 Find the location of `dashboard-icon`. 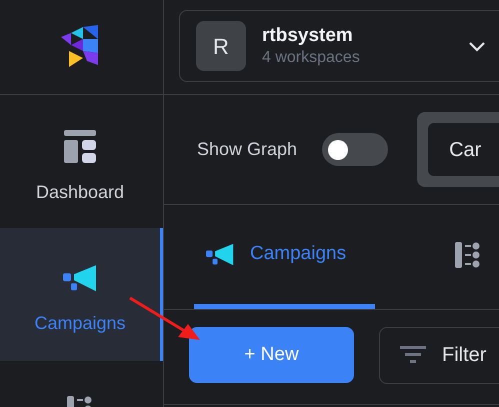

dashboard-icon is located at coordinates (80, 146).